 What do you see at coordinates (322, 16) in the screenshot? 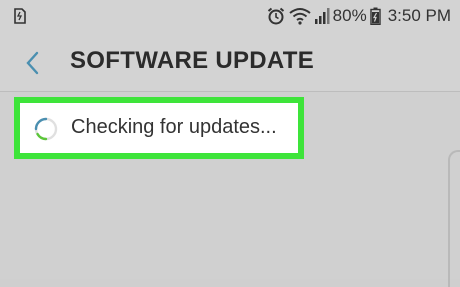
I see `signal-icon` at bounding box center [322, 16].